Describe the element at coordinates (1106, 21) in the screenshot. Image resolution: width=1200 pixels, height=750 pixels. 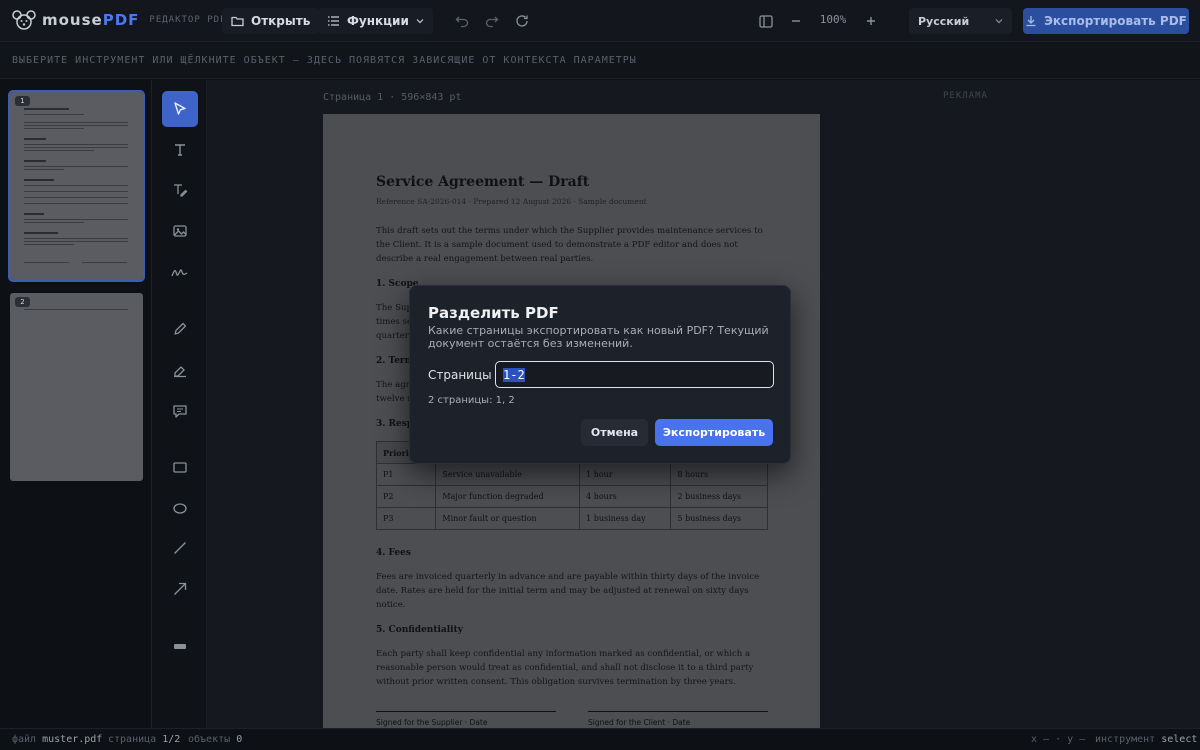
I see `export-pdf-button: Экспортировать PDF` at that location.